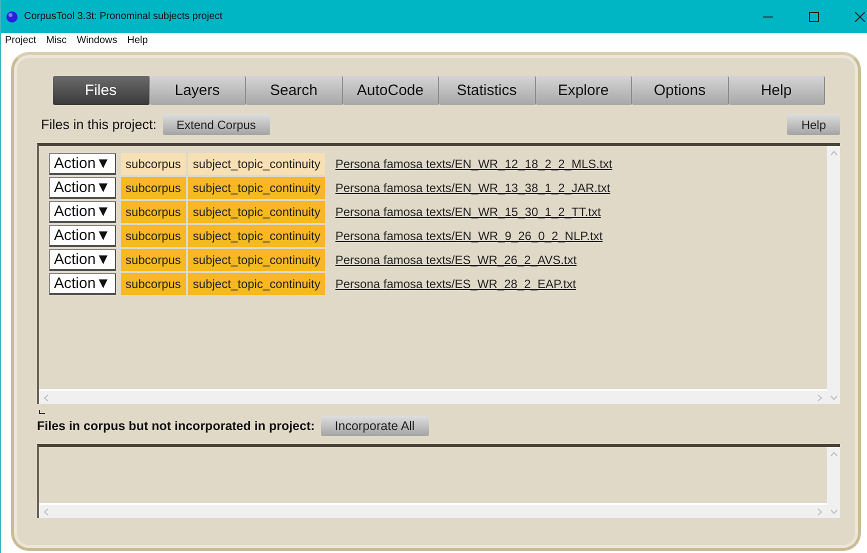  Describe the element at coordinates (584, 90) in the screenshot. I see `tab: Explore` at that location.